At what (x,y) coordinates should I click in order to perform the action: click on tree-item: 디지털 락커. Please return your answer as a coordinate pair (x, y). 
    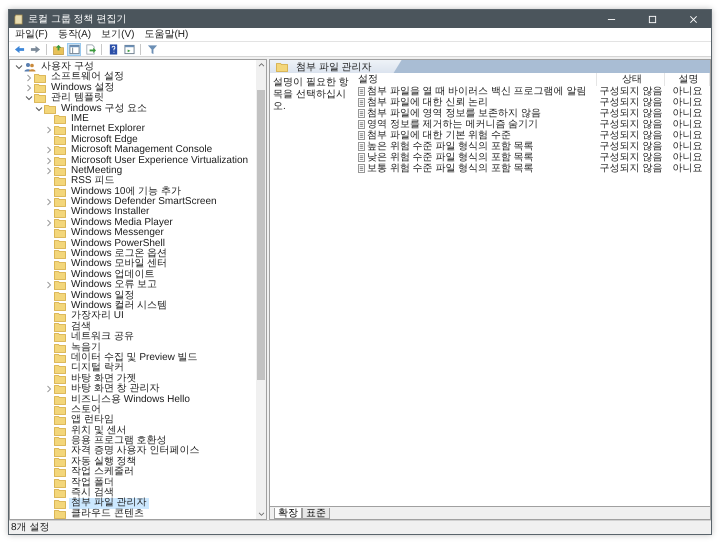
    Looking at the image, I should click on (97, 368).